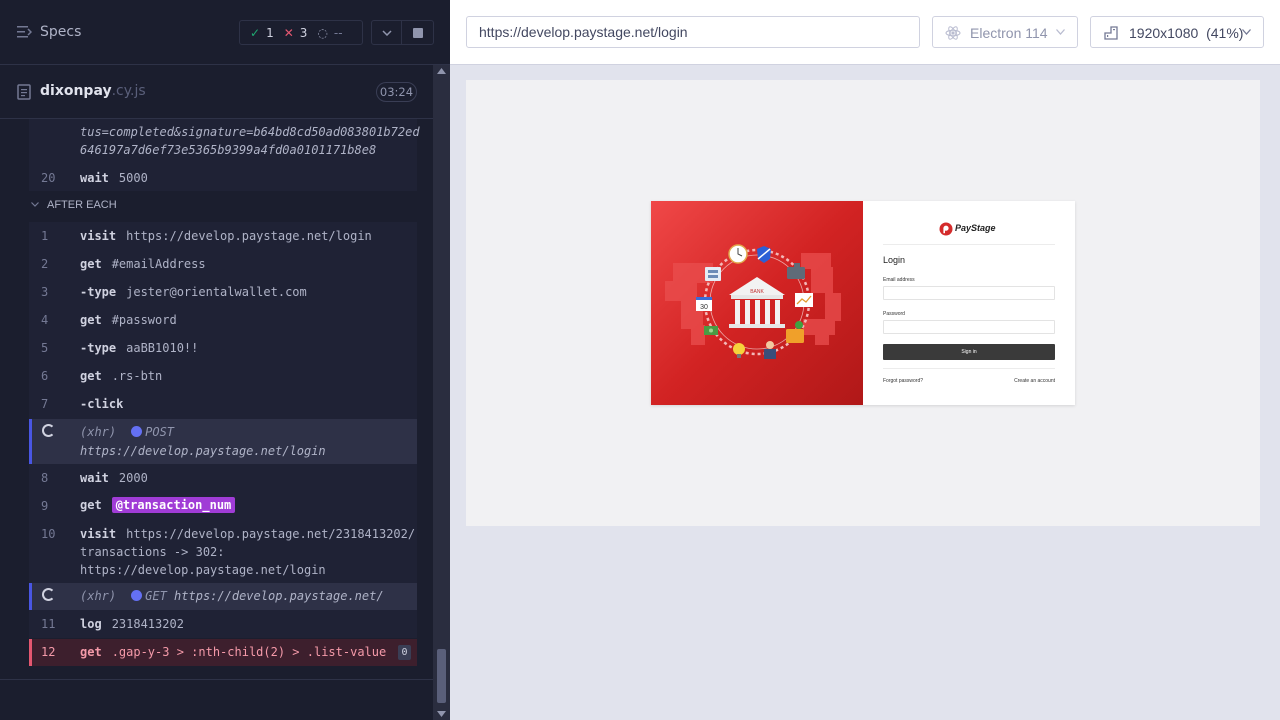 This screenshot has width=1280, height=720. What do you see at coordinates (223, 624) in the screenshot?
I see `command-row: 11 log 2318413202` at bounding box center [223, 624].